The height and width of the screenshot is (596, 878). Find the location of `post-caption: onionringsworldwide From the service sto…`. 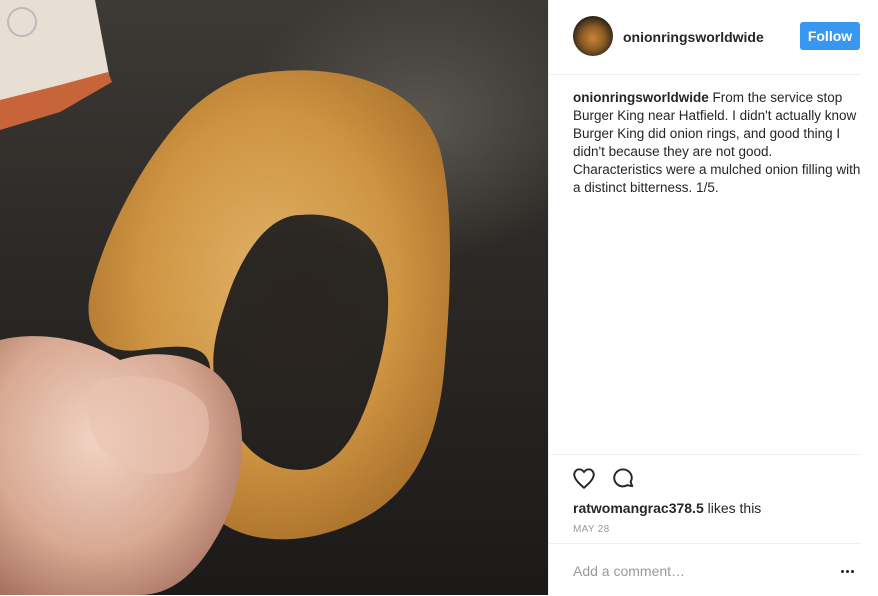

post-caption: onionringsworldwide From the service sto… is located at coordinates (718, 143).